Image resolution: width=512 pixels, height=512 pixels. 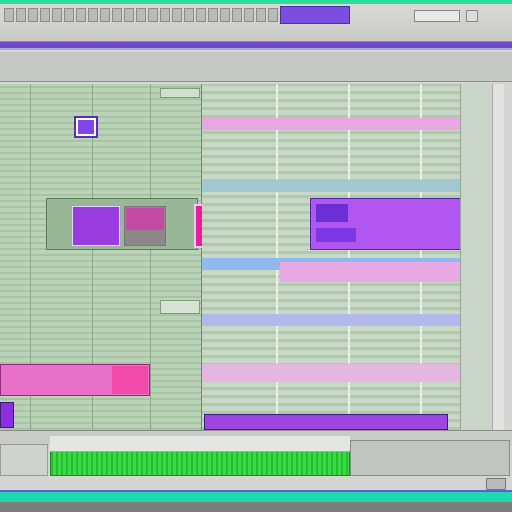 I want to click on bottom-accent-bar, so click(x=256, y=496).